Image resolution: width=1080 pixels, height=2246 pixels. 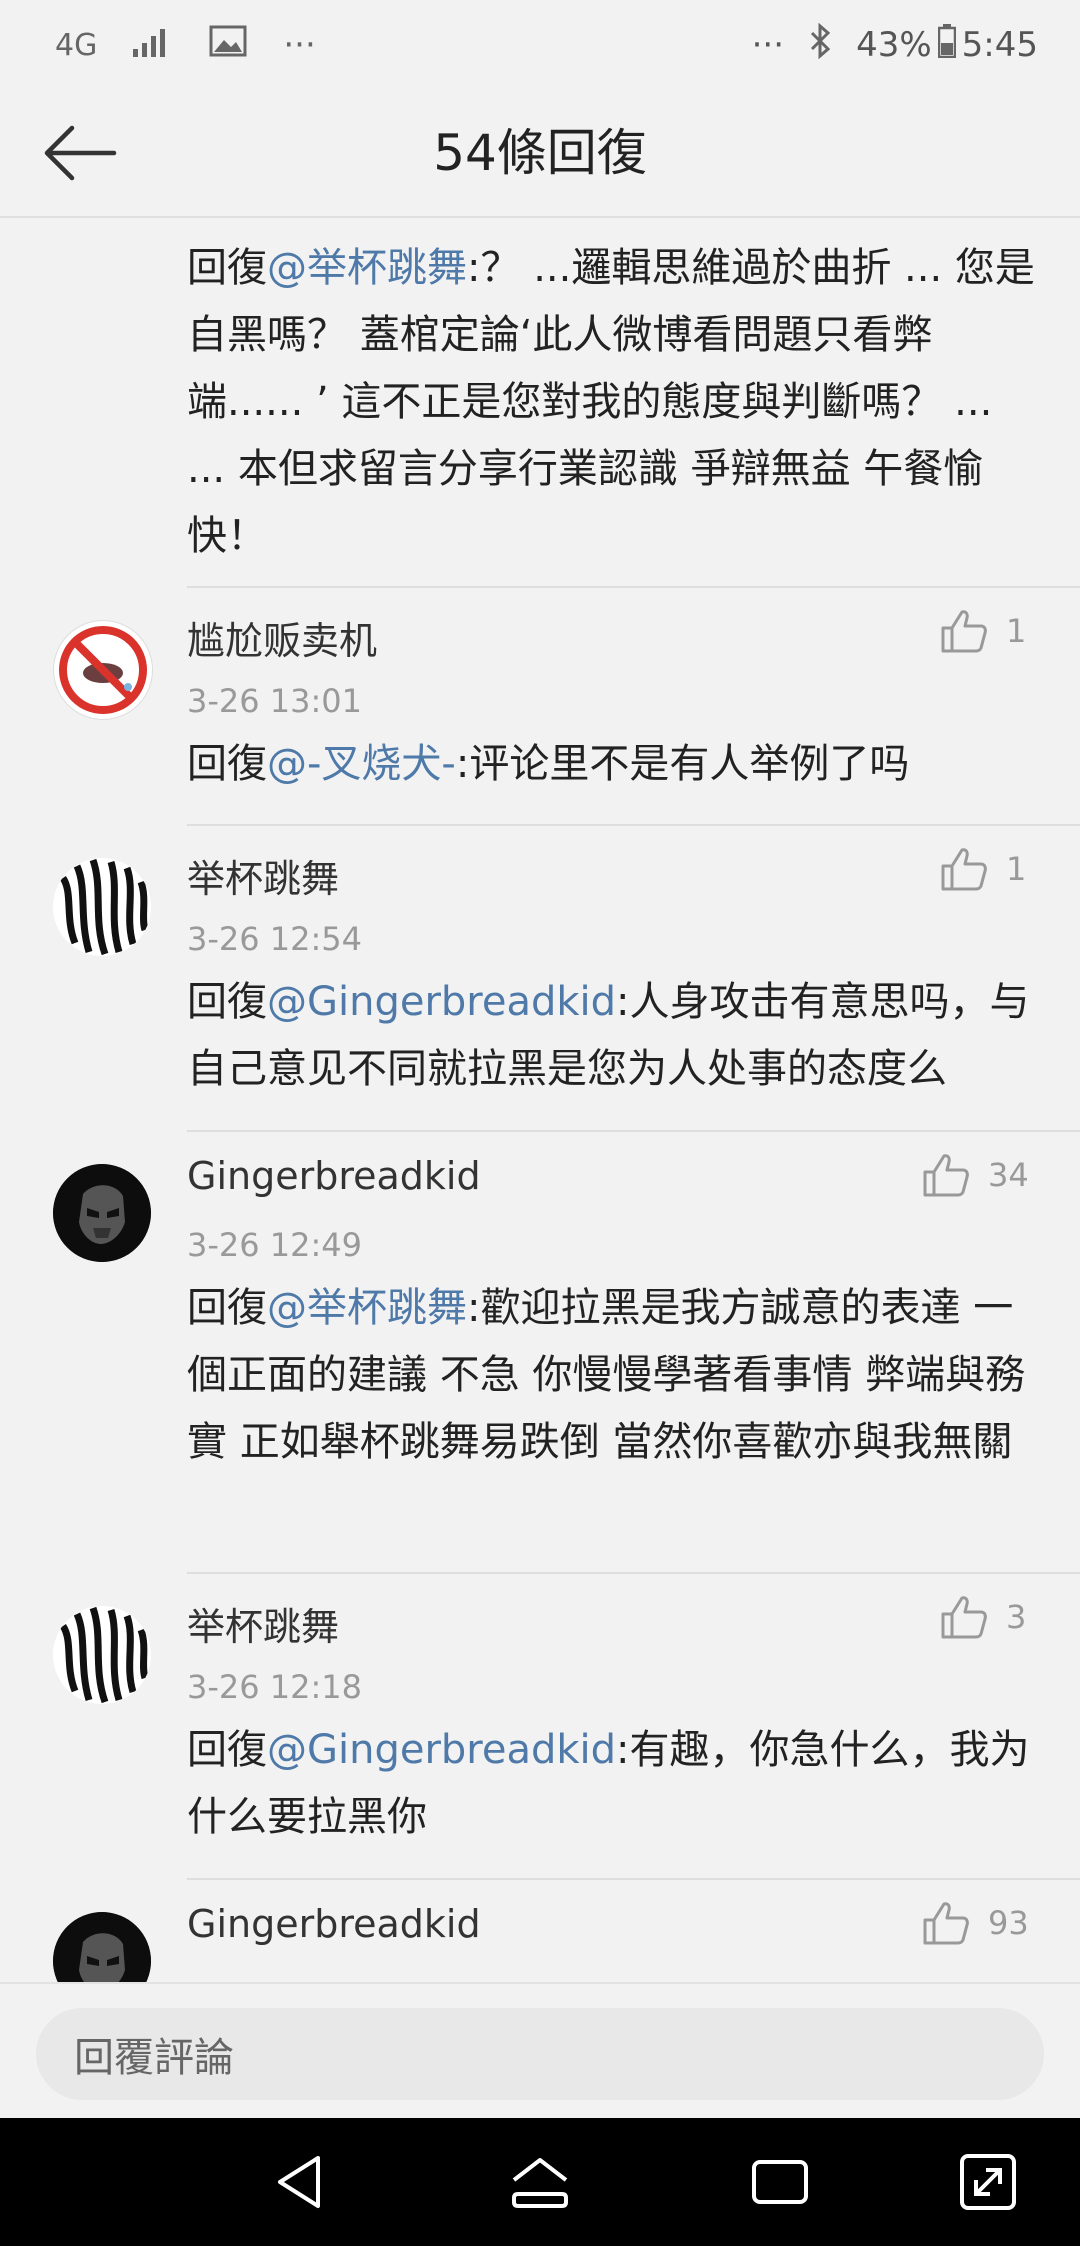 What do you see at coordinates (282, 637) in the screenshot?
I see `commenter-name: 尴尬贩卖机` at bounding box center [282, 637].